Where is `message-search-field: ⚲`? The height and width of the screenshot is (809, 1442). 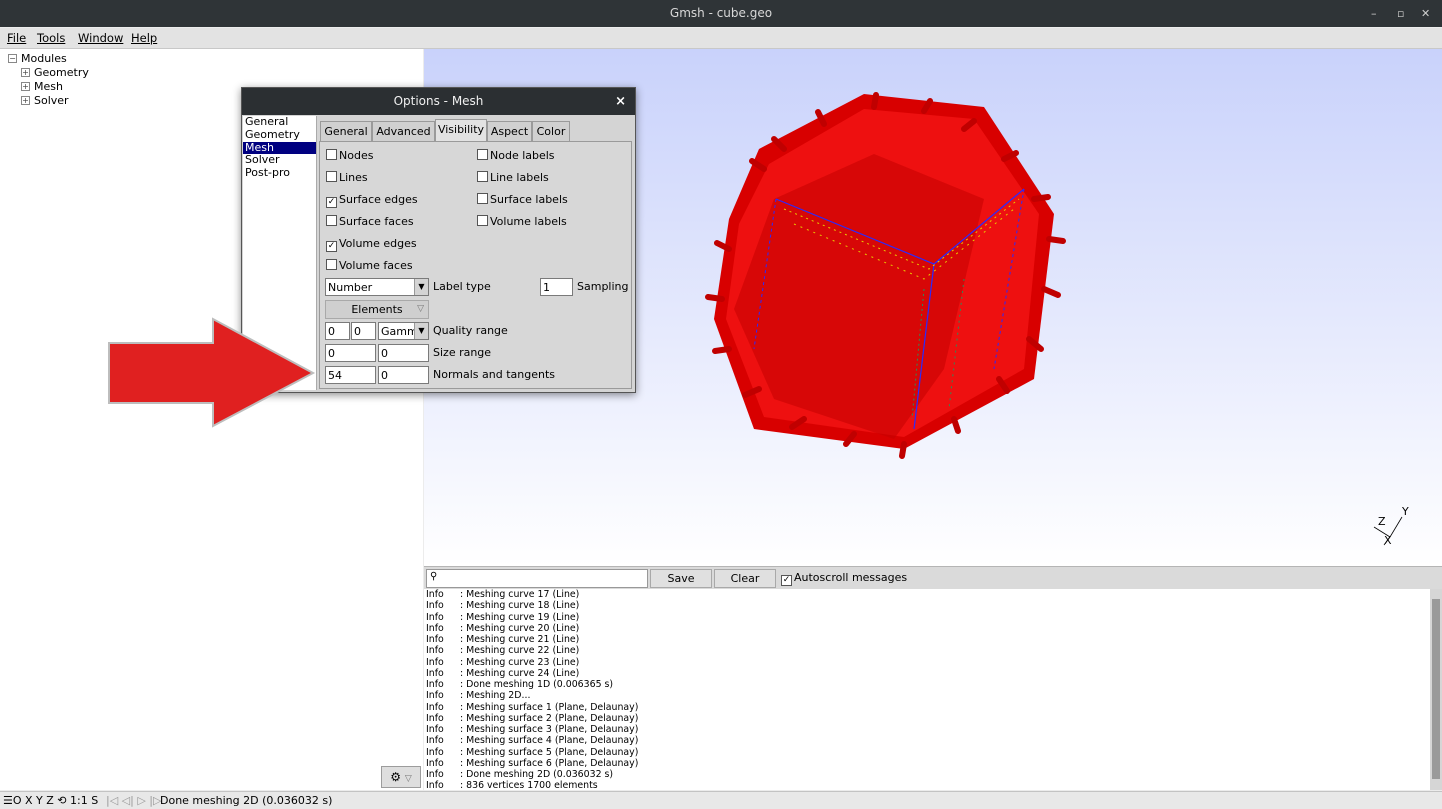 message-search-field: ⚲ is located at coordinates (537, 578).